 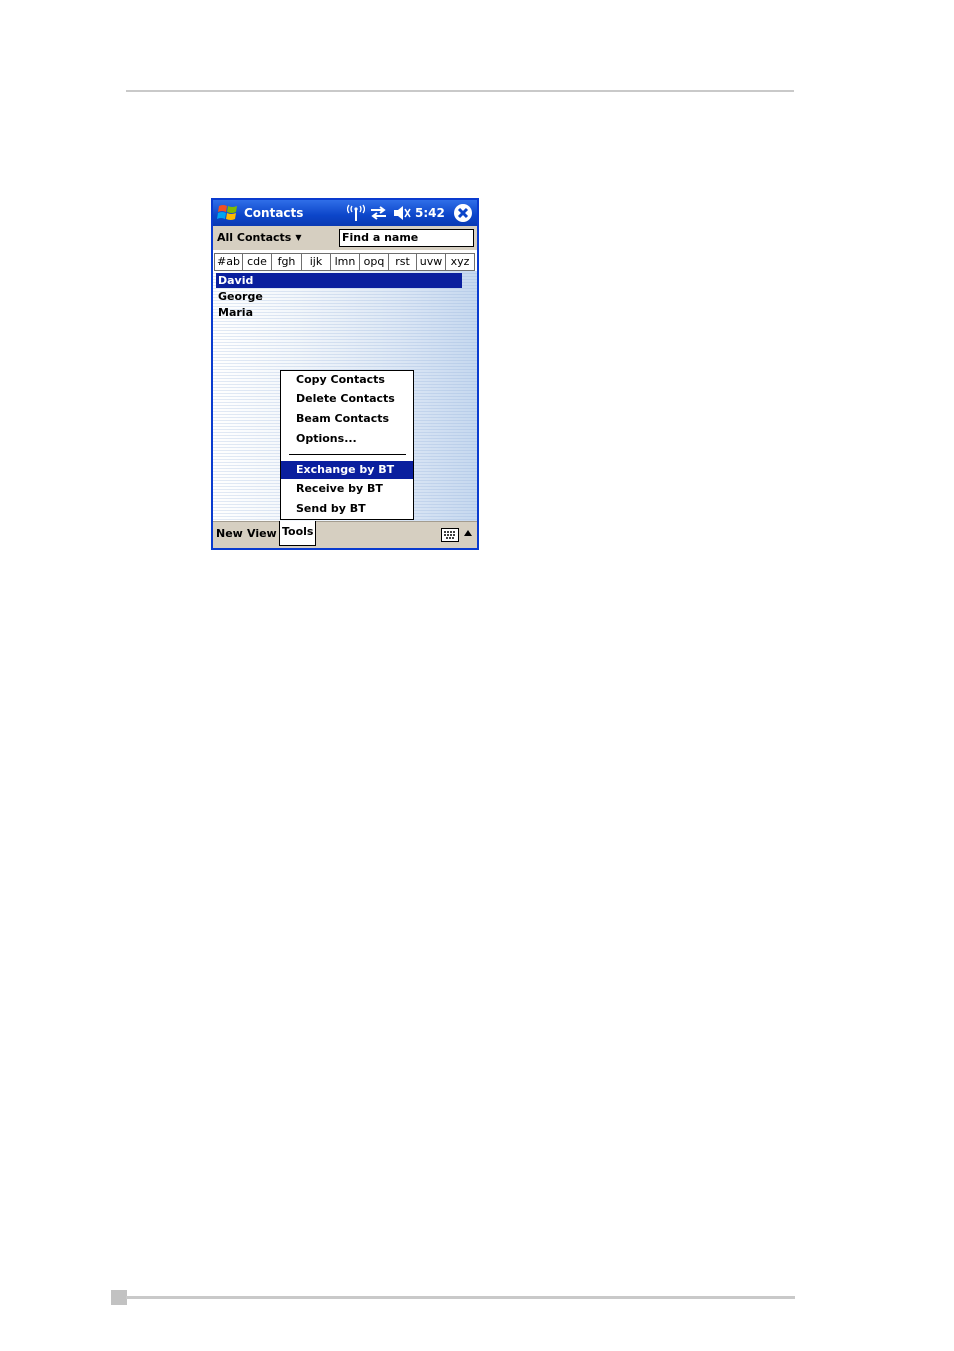 What do you see at coordinates (347, 380) in the screenshot?
I see `menu-item-copy-contacts: Copy Contacts` at bounding box center [347, 380].